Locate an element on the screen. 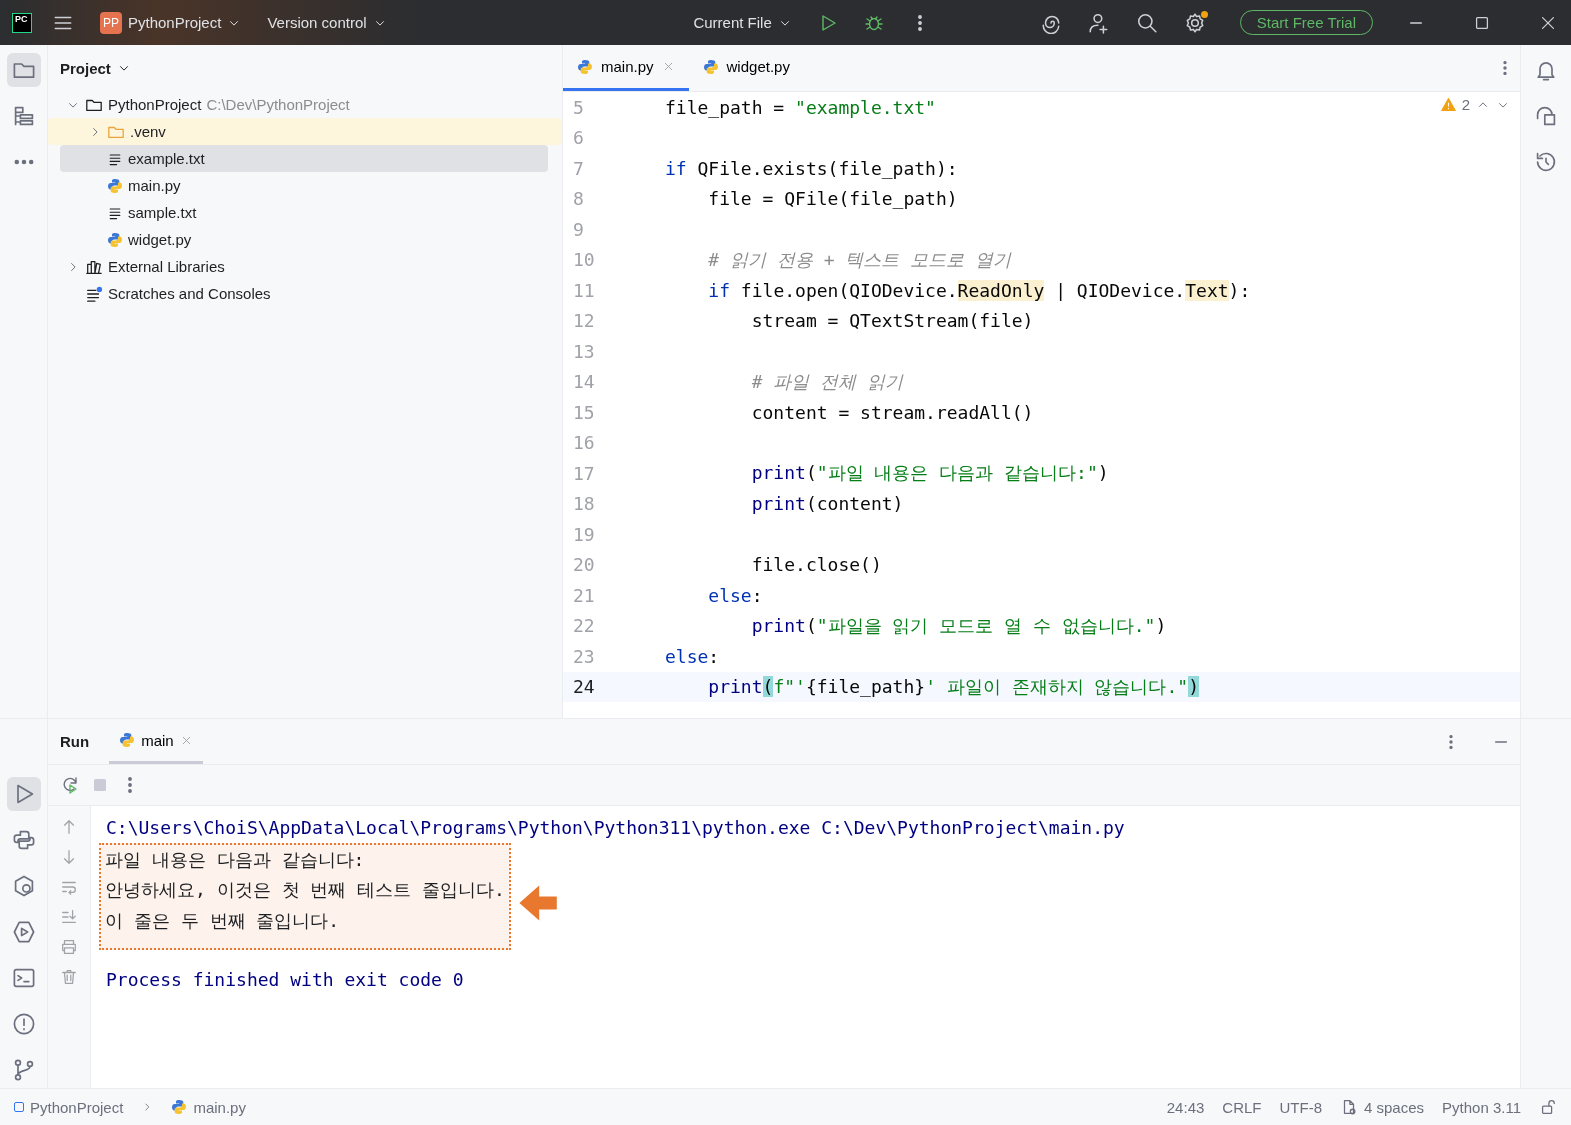 This screenshot has width=1571, height=1125. scroll-to-end-icon is located at coordinates (69, 917).